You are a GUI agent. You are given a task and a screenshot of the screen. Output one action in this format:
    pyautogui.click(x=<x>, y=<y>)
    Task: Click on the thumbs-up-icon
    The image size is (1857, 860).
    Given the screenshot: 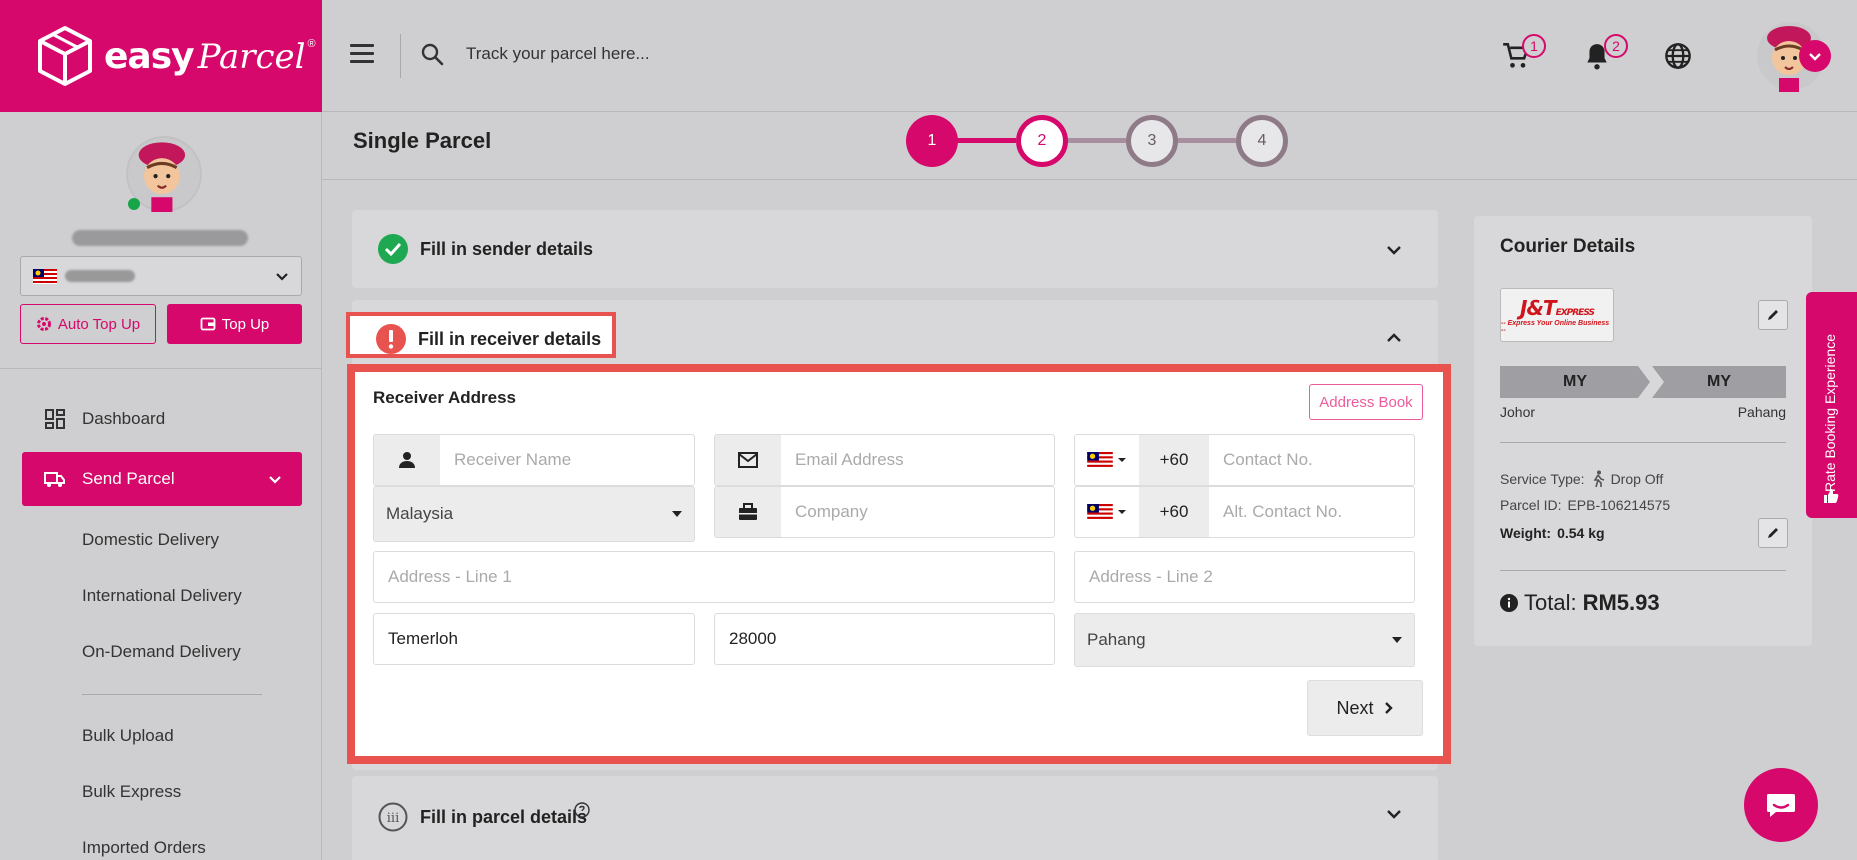 What is the action you would take?
    pyautogui.click(x=1831, y=496)
    